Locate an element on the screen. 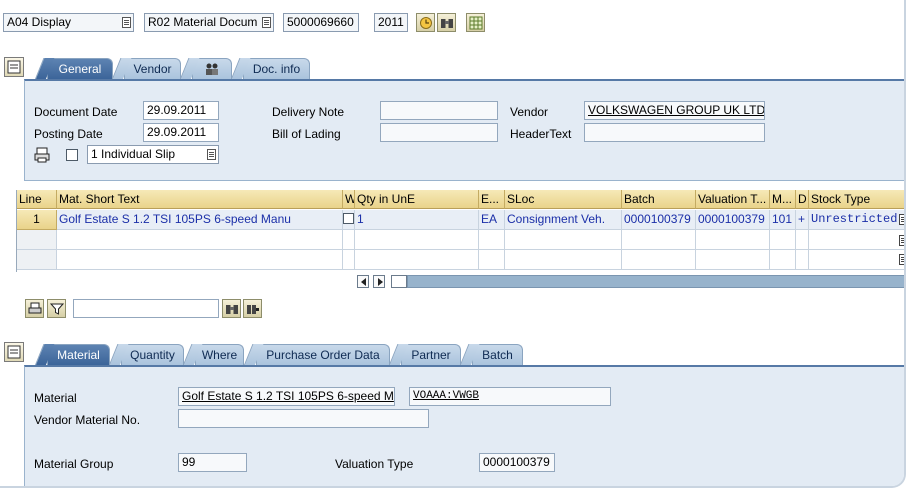 The width and height of the screenshot is (906, 488). cell-valuation-type: 0000100379 is located at coordinates (733, 220).